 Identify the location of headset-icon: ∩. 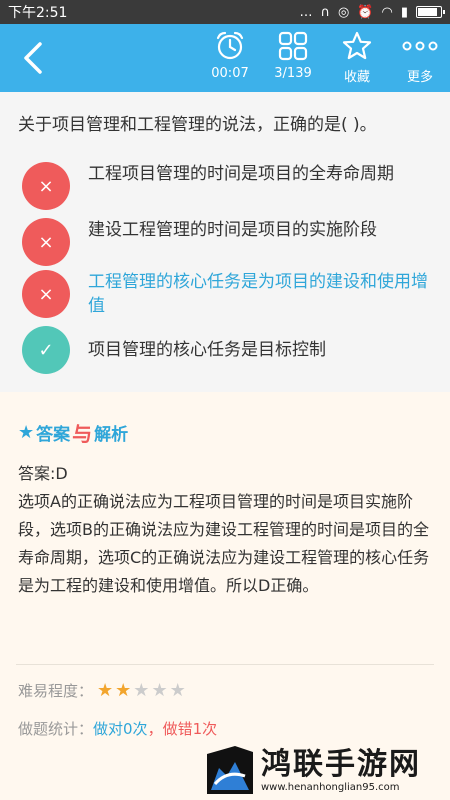
(325, 12).